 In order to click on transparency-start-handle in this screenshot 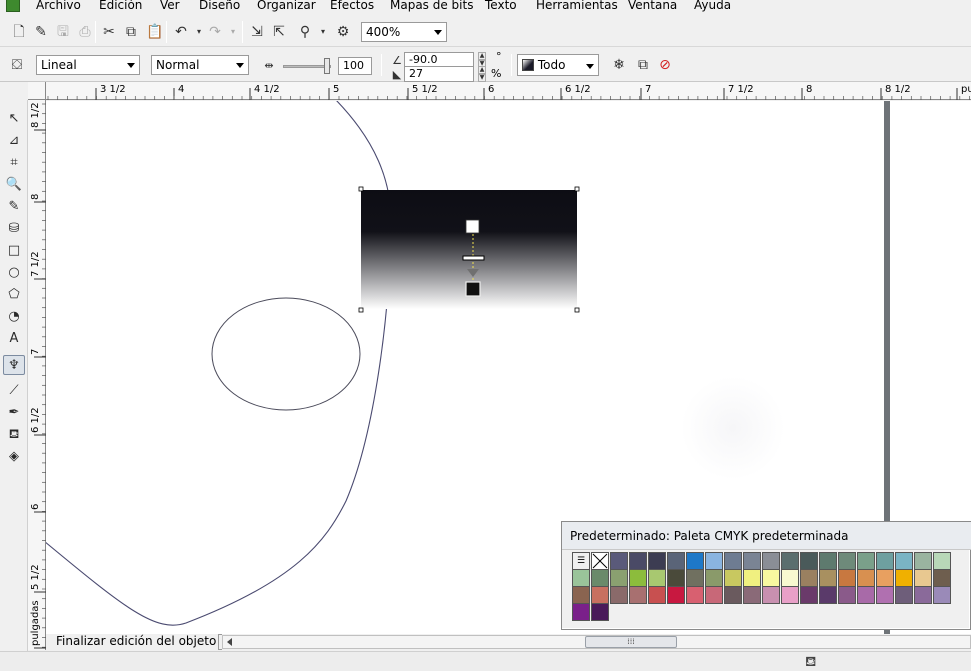, I will do `click(472, 226)`.